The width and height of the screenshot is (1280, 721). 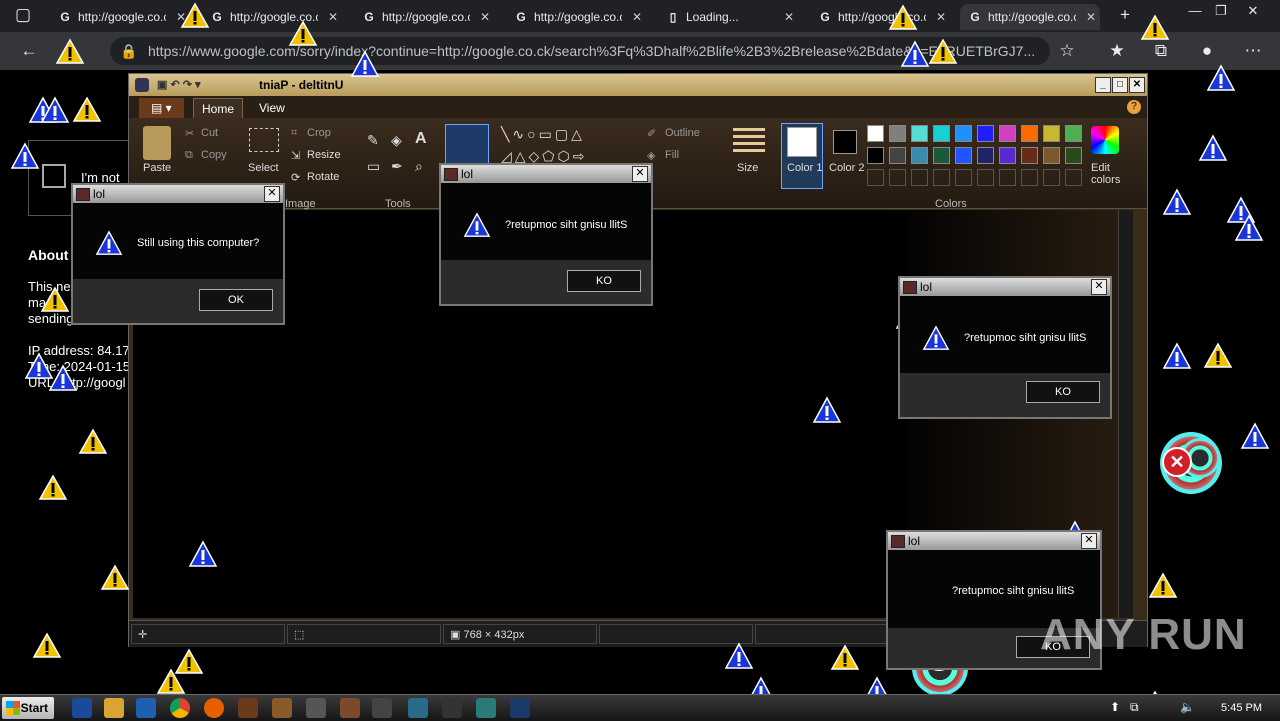 I want to click on maximize-icon: □, so click(x=1120, y=85).